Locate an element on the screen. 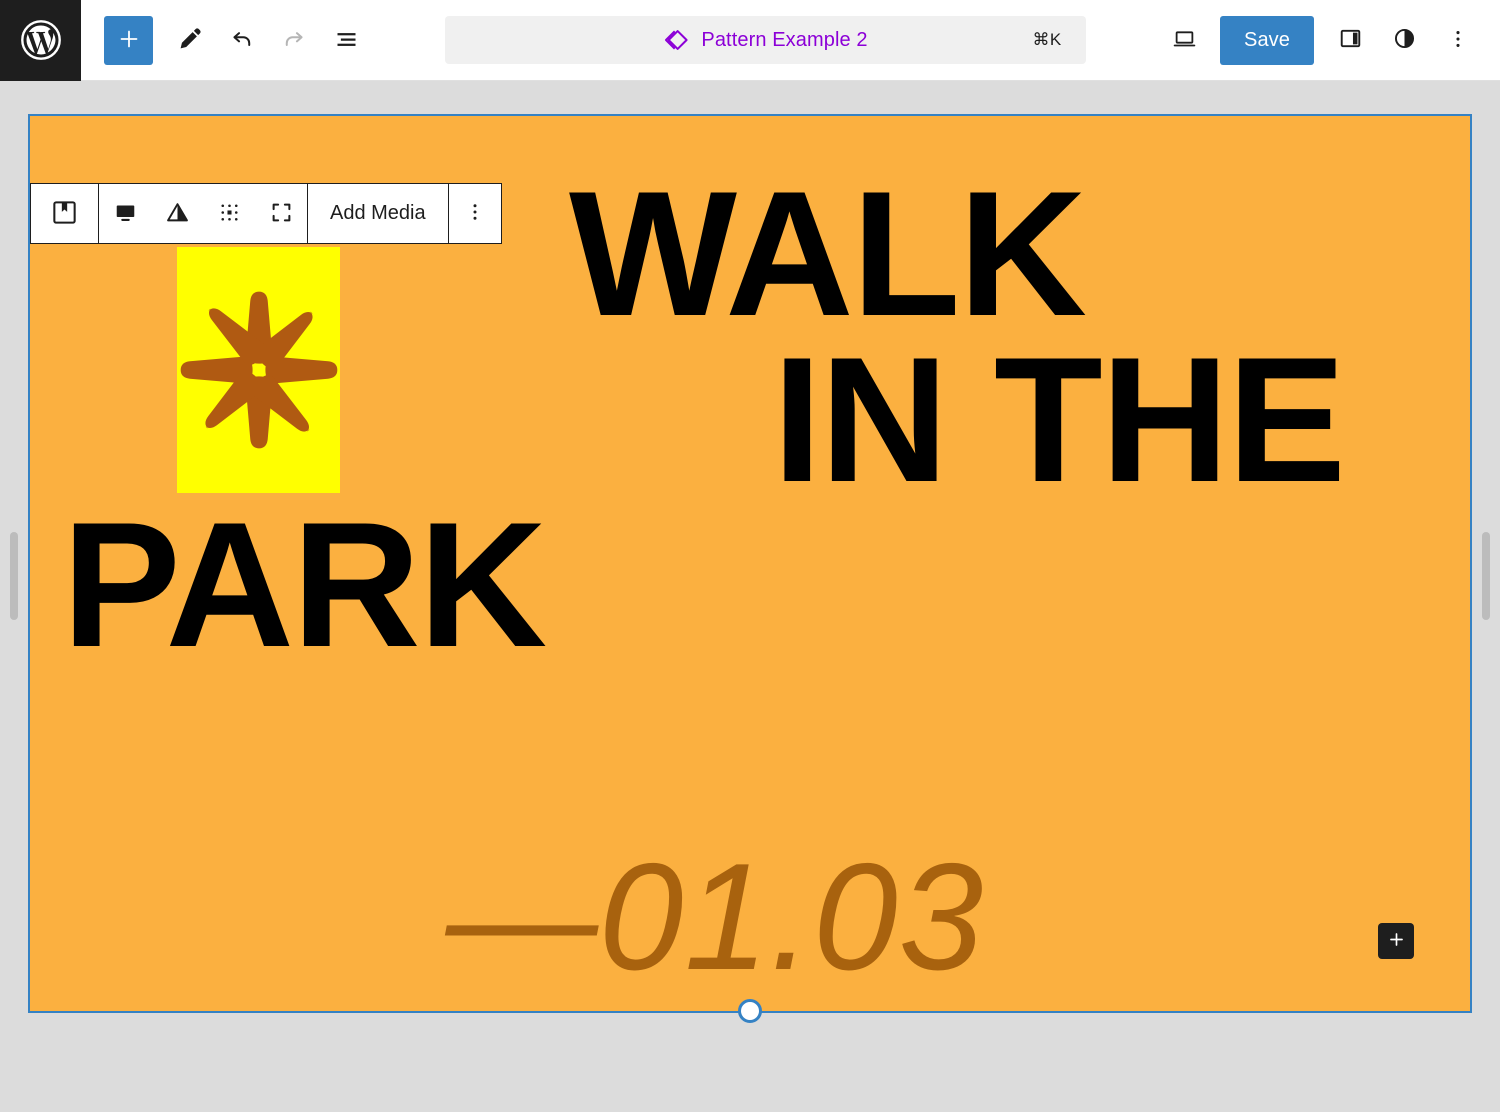 The width and height of the screenshot is (1500, 1112). wordpress-logo-button is located at coordinates (40, 40).